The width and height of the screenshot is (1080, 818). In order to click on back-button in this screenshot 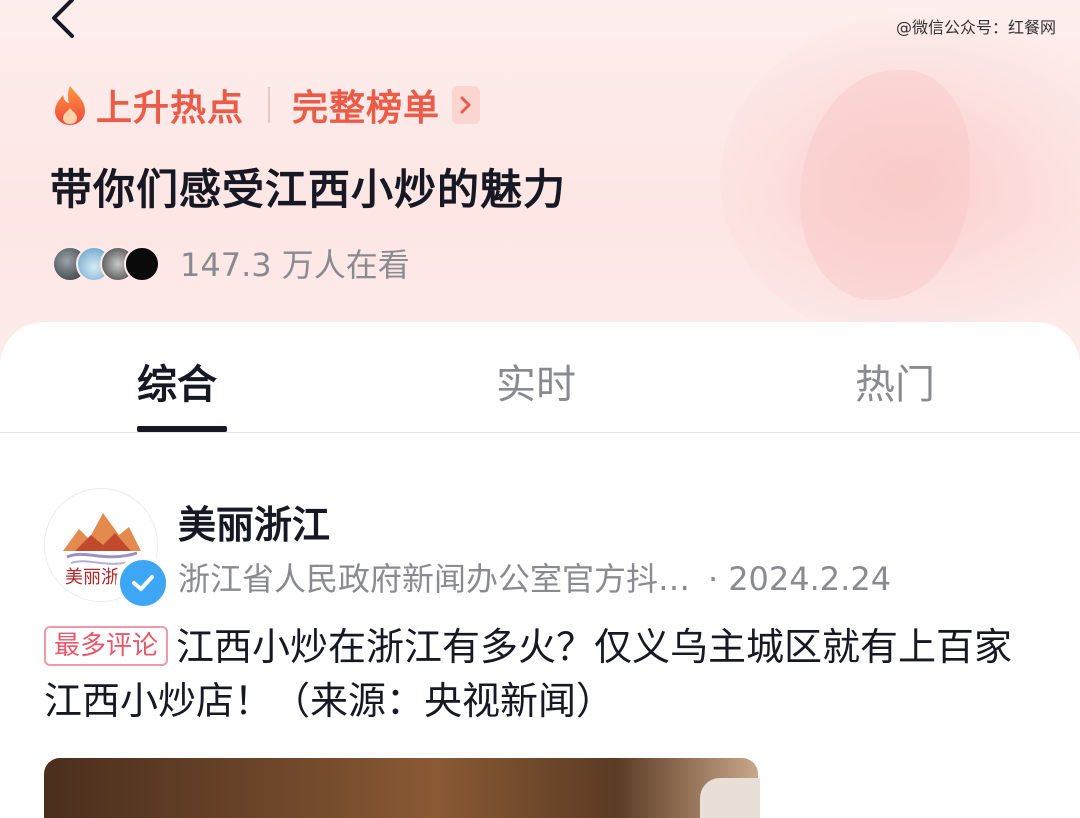, I will do `click(69, 22)`.